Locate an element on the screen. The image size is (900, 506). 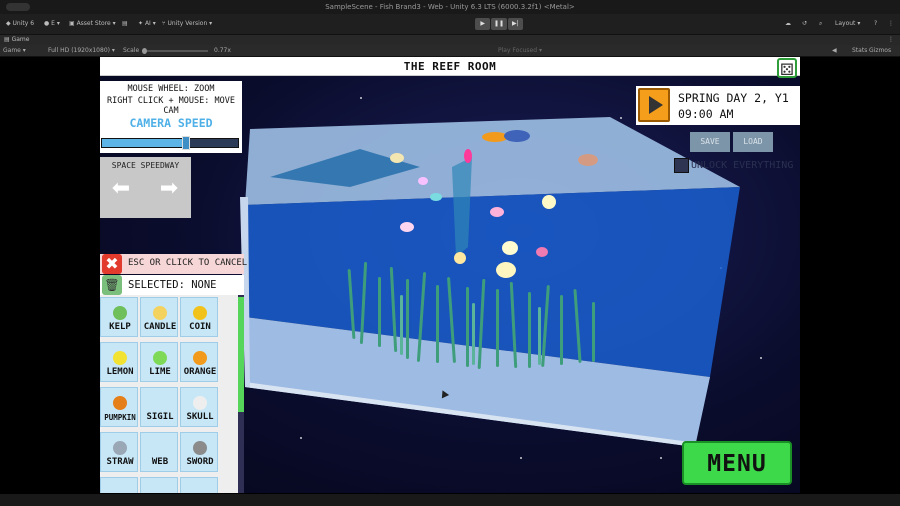
playmode-controls: ▶ ❚❚ ▶| is located at coordinates (499, 24).